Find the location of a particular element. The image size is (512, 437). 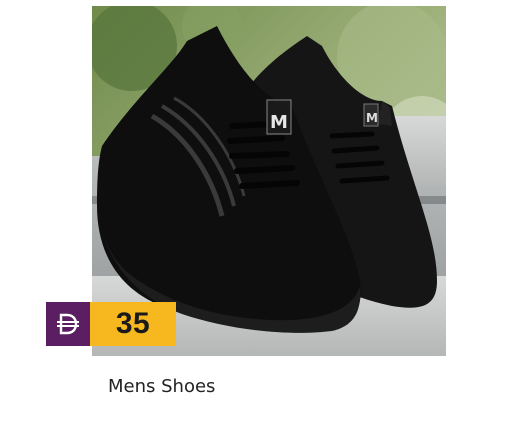

product-name: Mens Shoes is located at coordinates (161, 386).